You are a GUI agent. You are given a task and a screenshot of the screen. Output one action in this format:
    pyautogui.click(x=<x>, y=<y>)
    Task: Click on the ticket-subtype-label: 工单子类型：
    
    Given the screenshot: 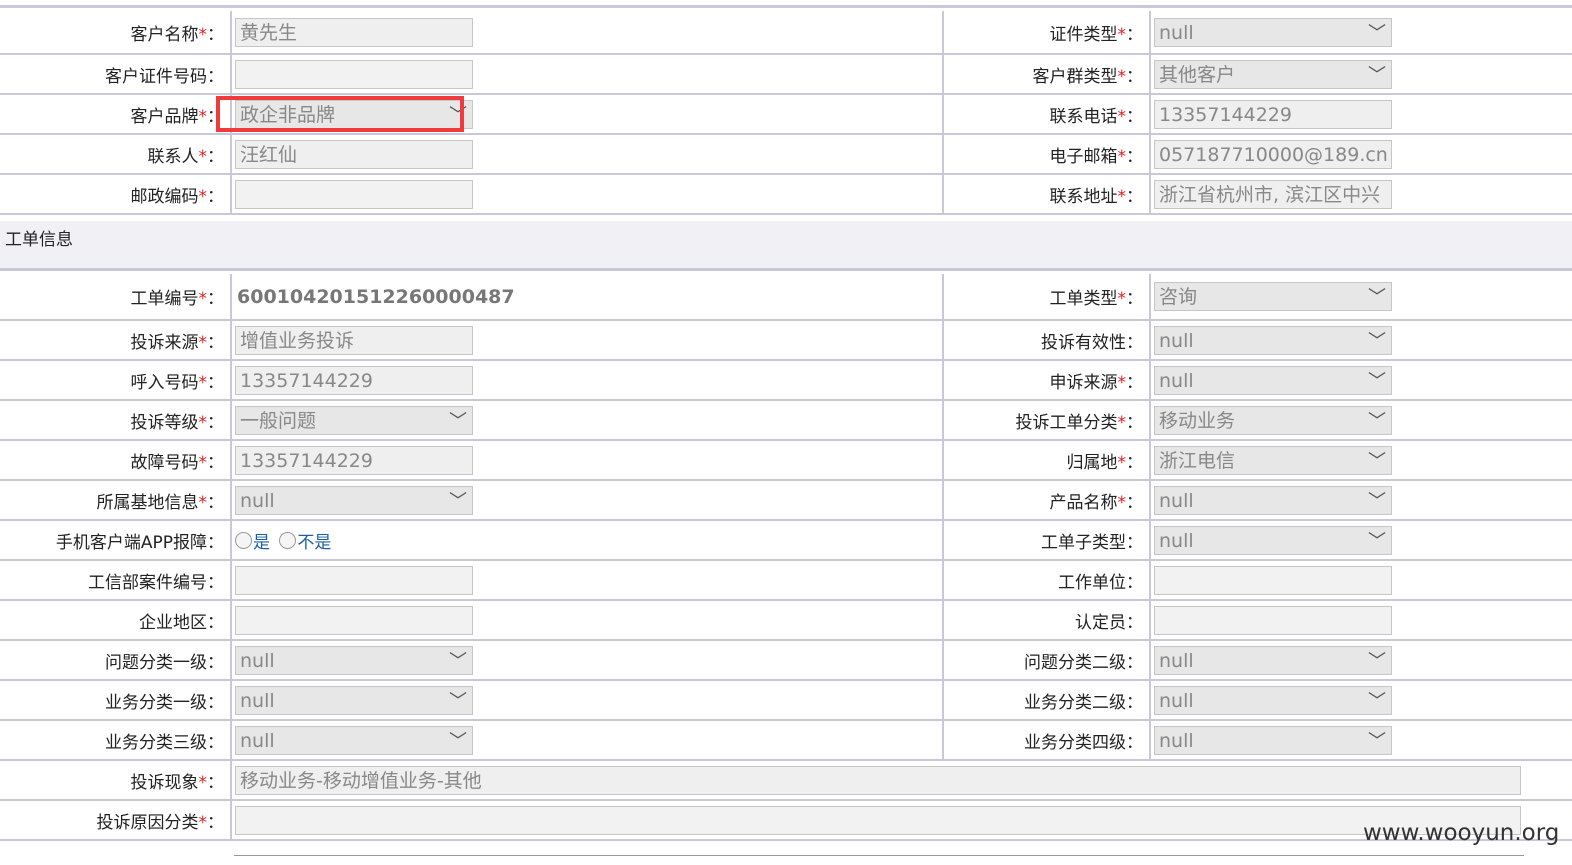 What is the action you would take?
    pyautogui.click(x=1046, y=540)
    